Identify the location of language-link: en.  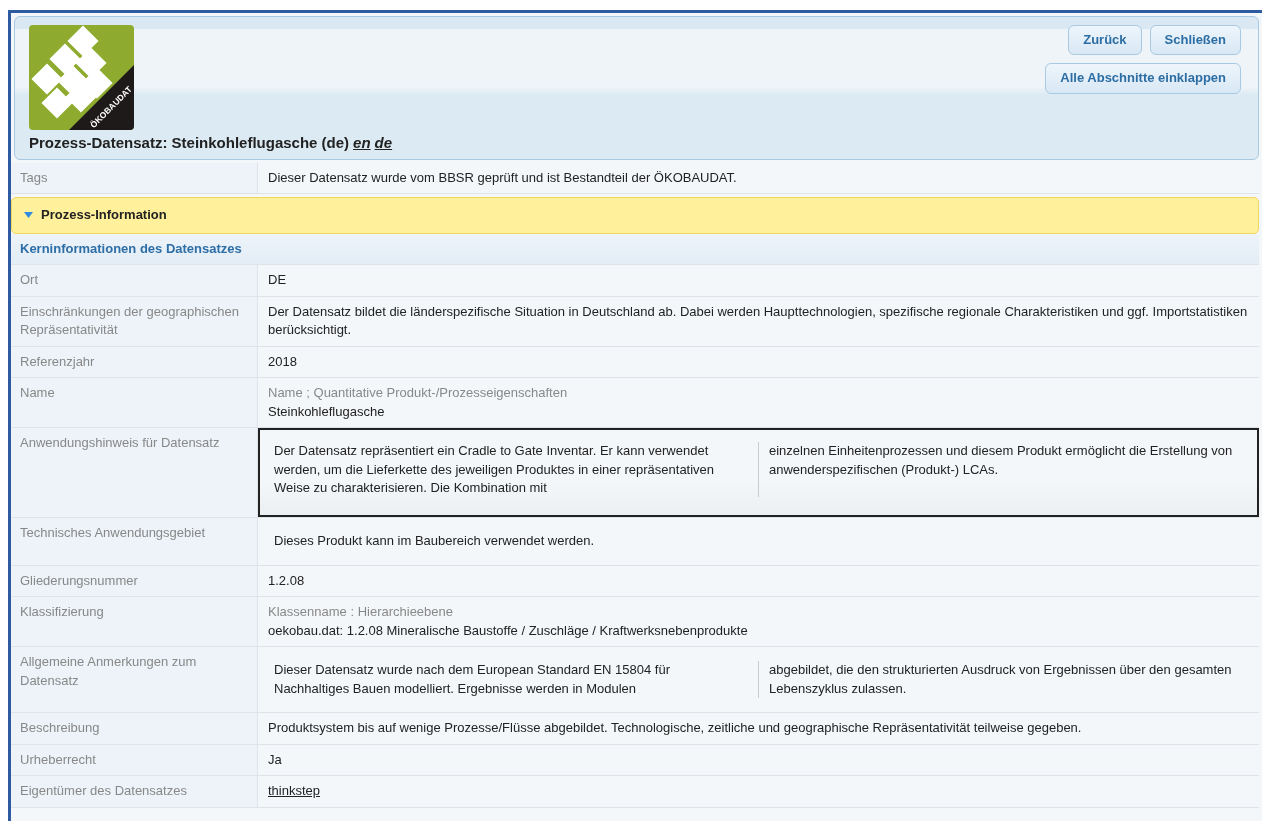
(362, 142).